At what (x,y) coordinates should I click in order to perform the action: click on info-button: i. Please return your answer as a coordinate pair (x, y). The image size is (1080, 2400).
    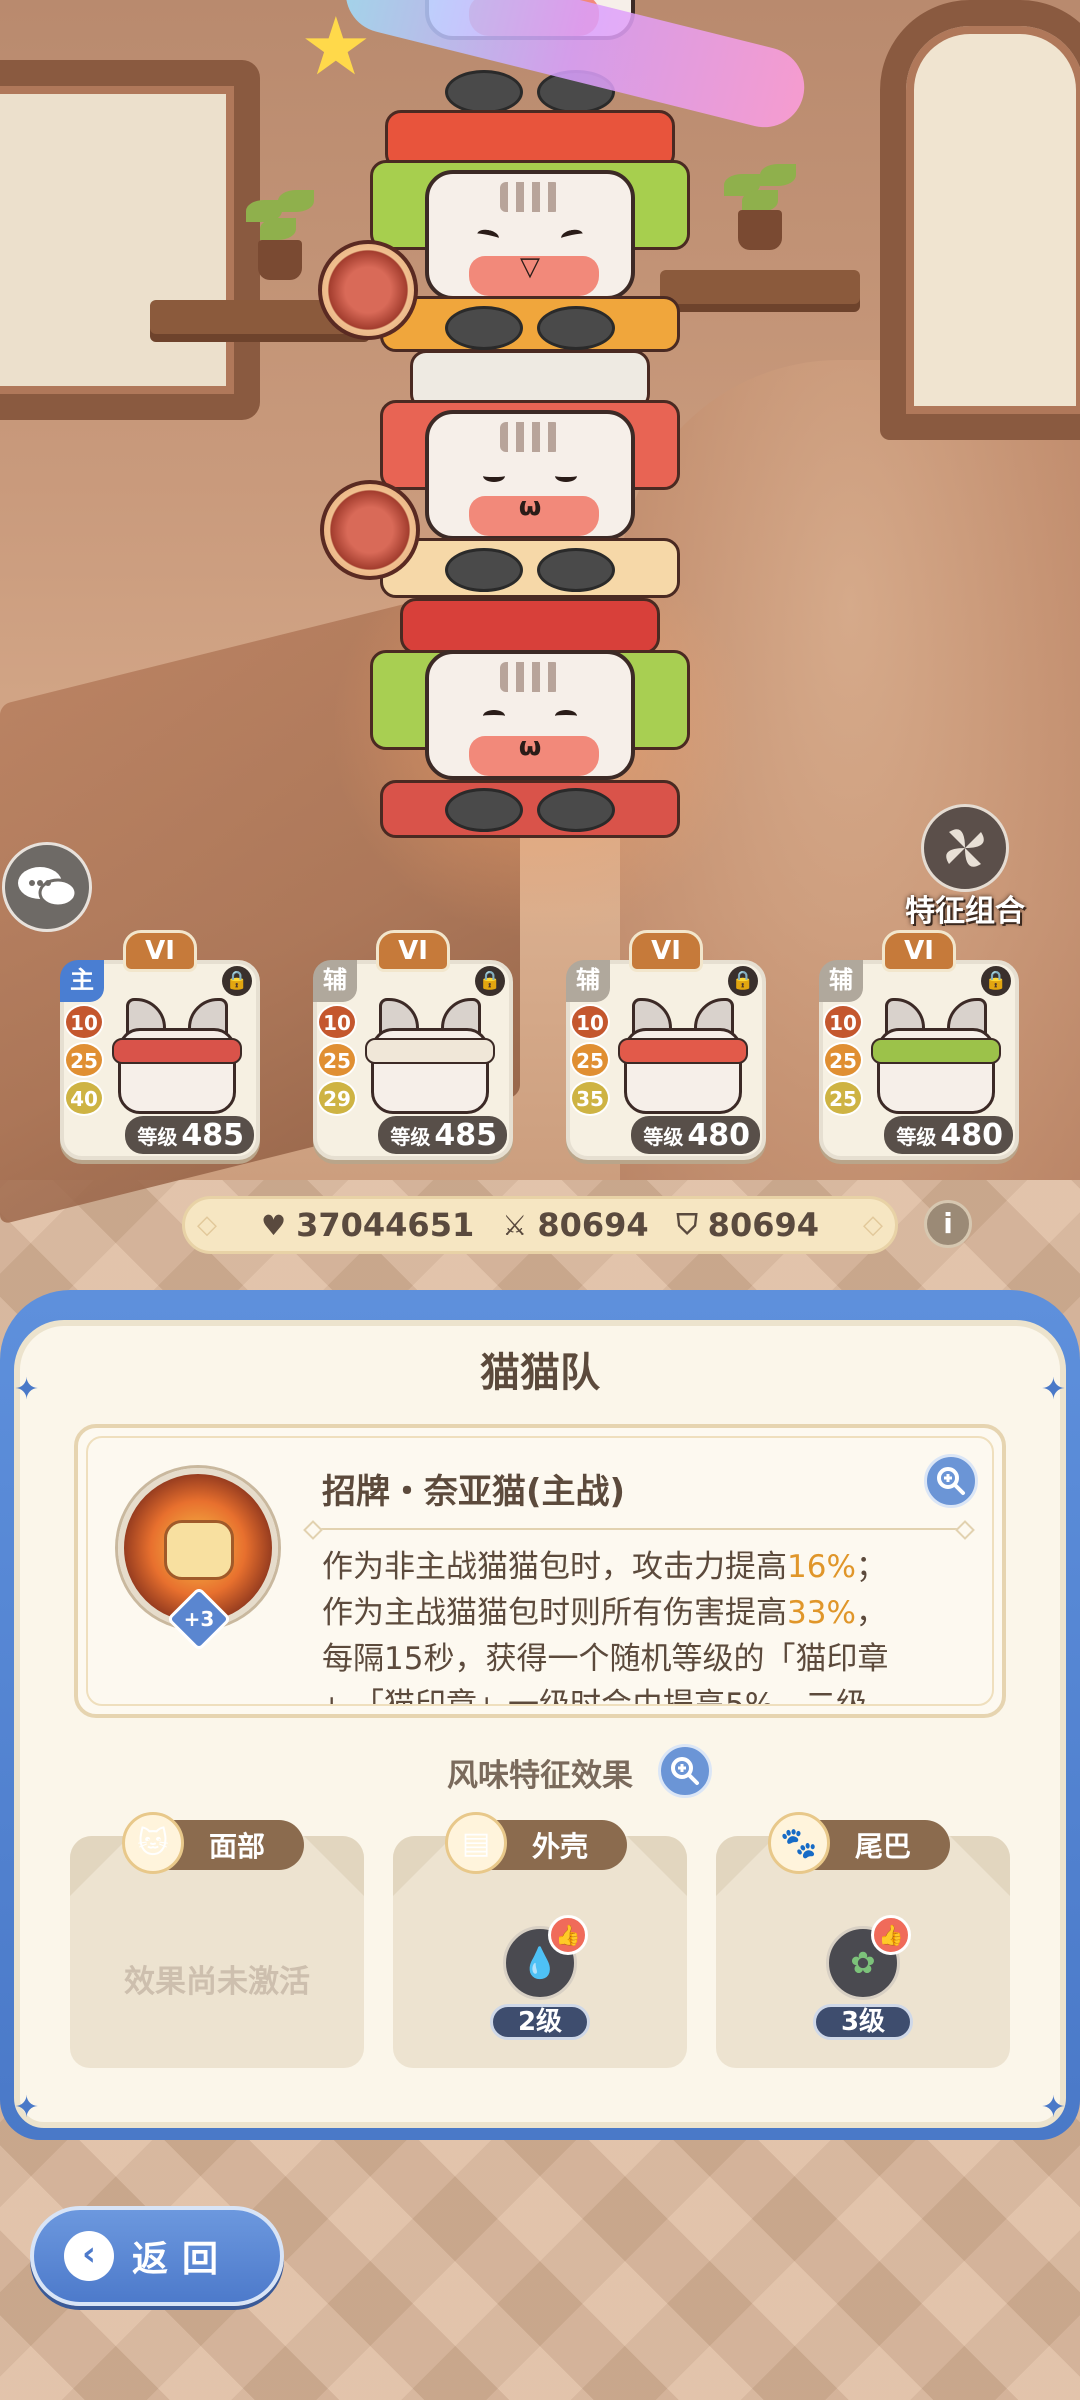
    Looking at the image, I should click on (948, 1224).